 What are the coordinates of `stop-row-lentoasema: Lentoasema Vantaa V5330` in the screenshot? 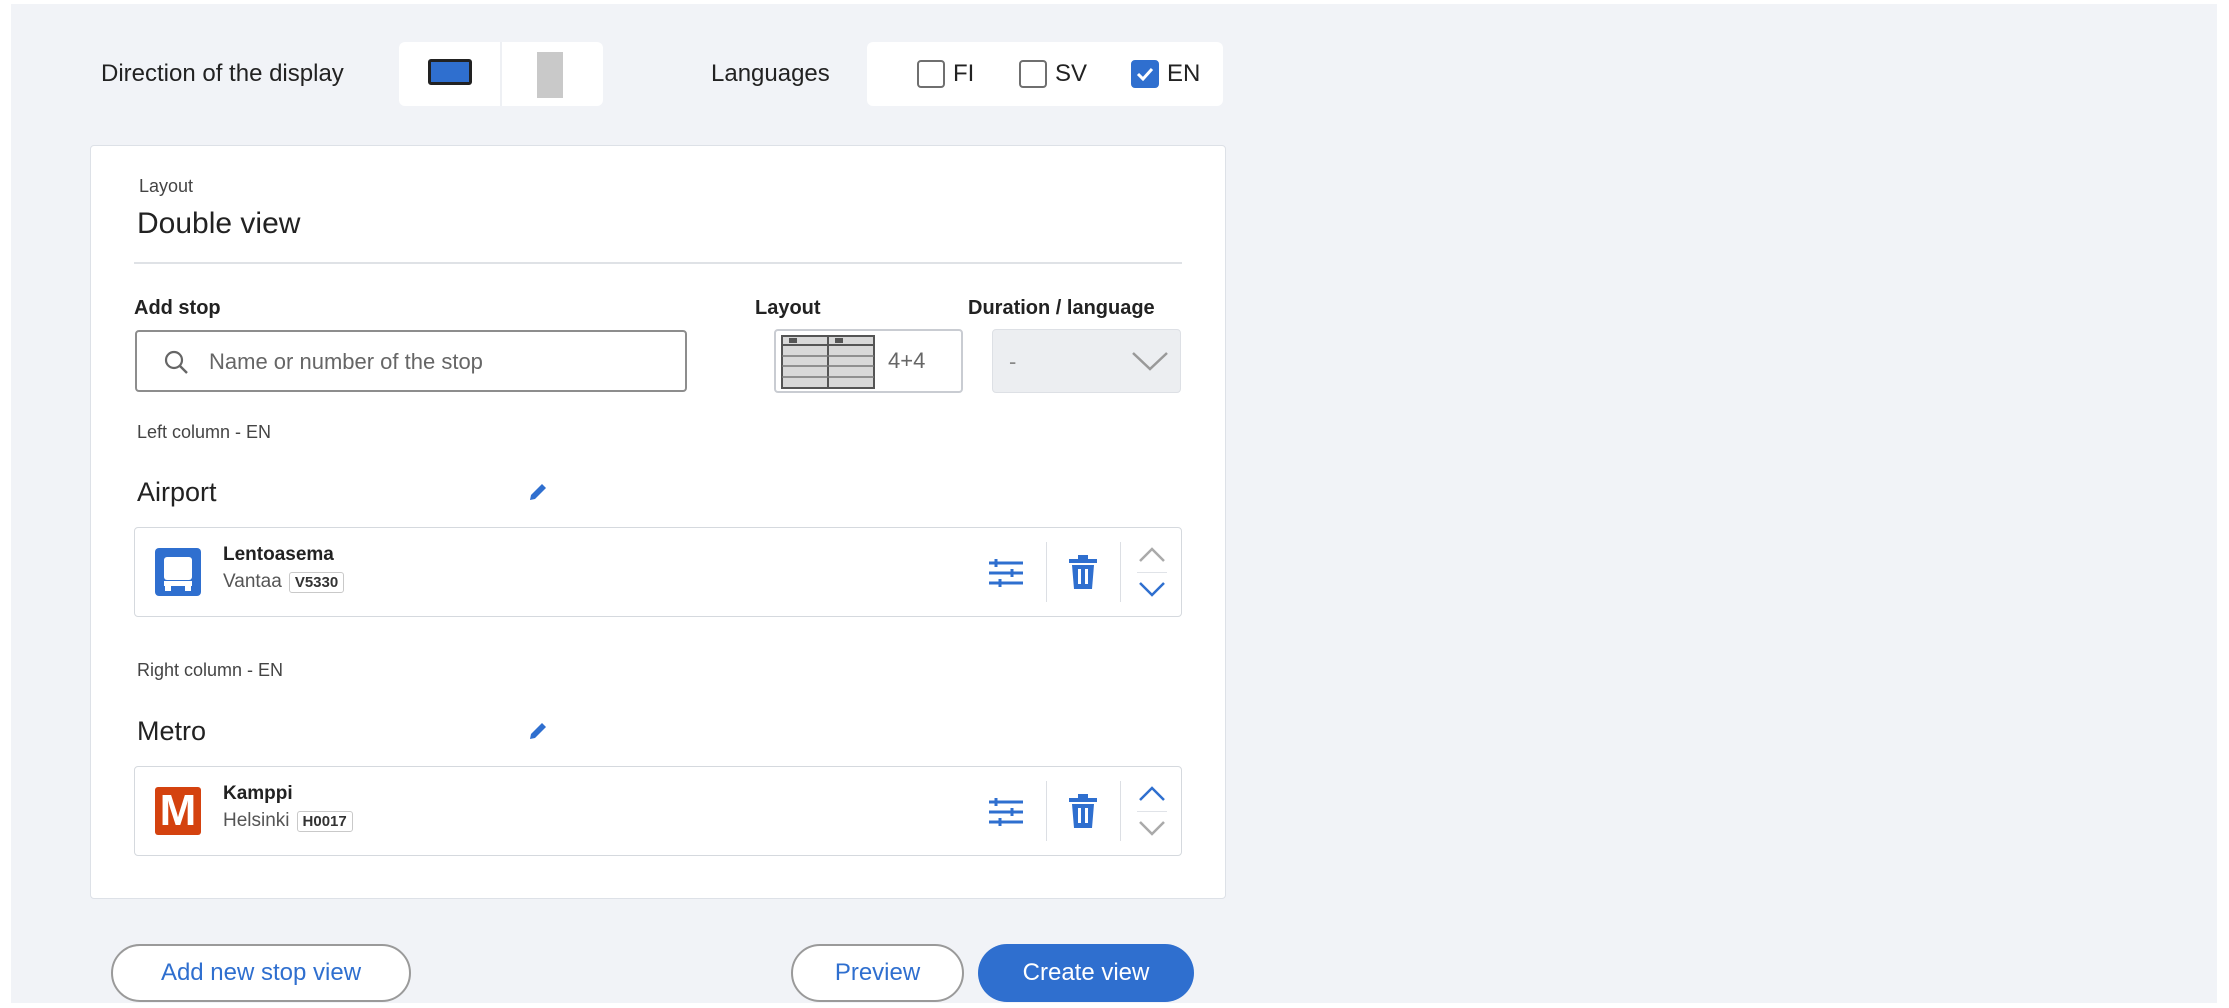 It's located at (658, 572).